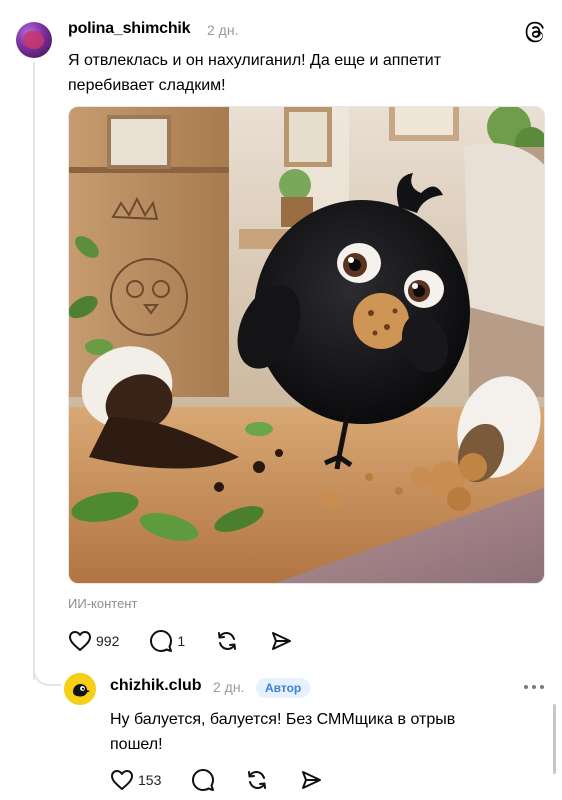 Image resolution: width=562 pixels, height=800 pixels. What do you see at coordinates (195, 641) in the screenshot?
I see `post-actions: 992 1` at bounding box center [195, 641].